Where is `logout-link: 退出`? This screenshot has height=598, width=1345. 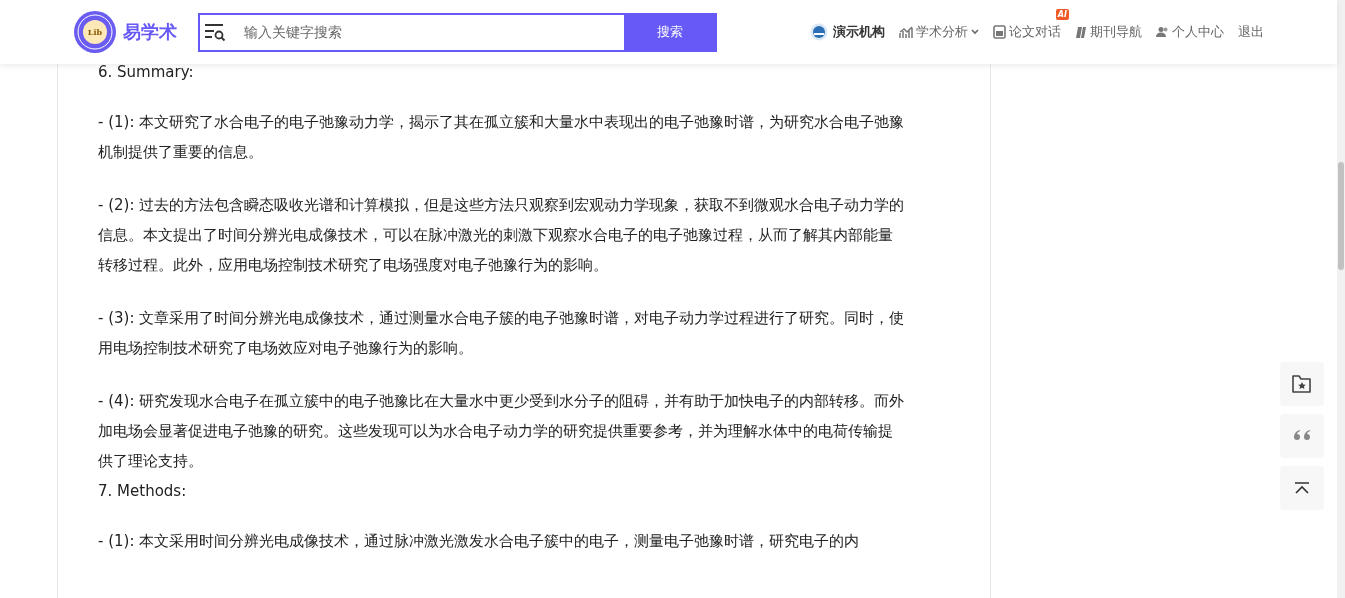 logout-link: 退出 is located at coordinates (1251, 32).